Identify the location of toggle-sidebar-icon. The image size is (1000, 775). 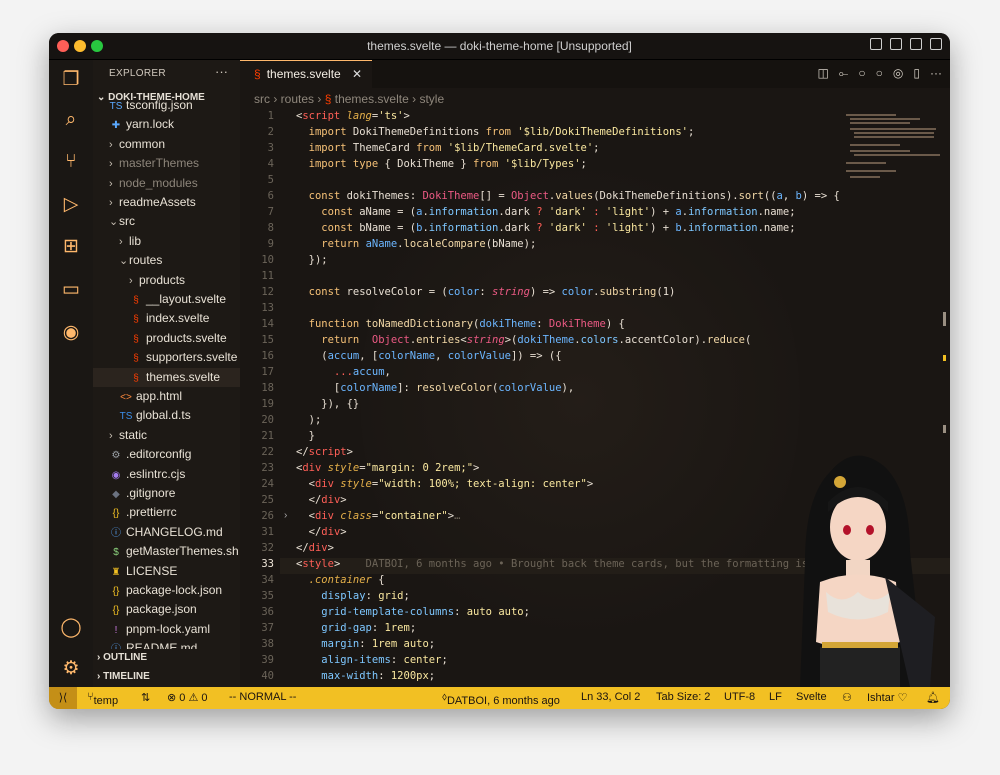
(876, 44).